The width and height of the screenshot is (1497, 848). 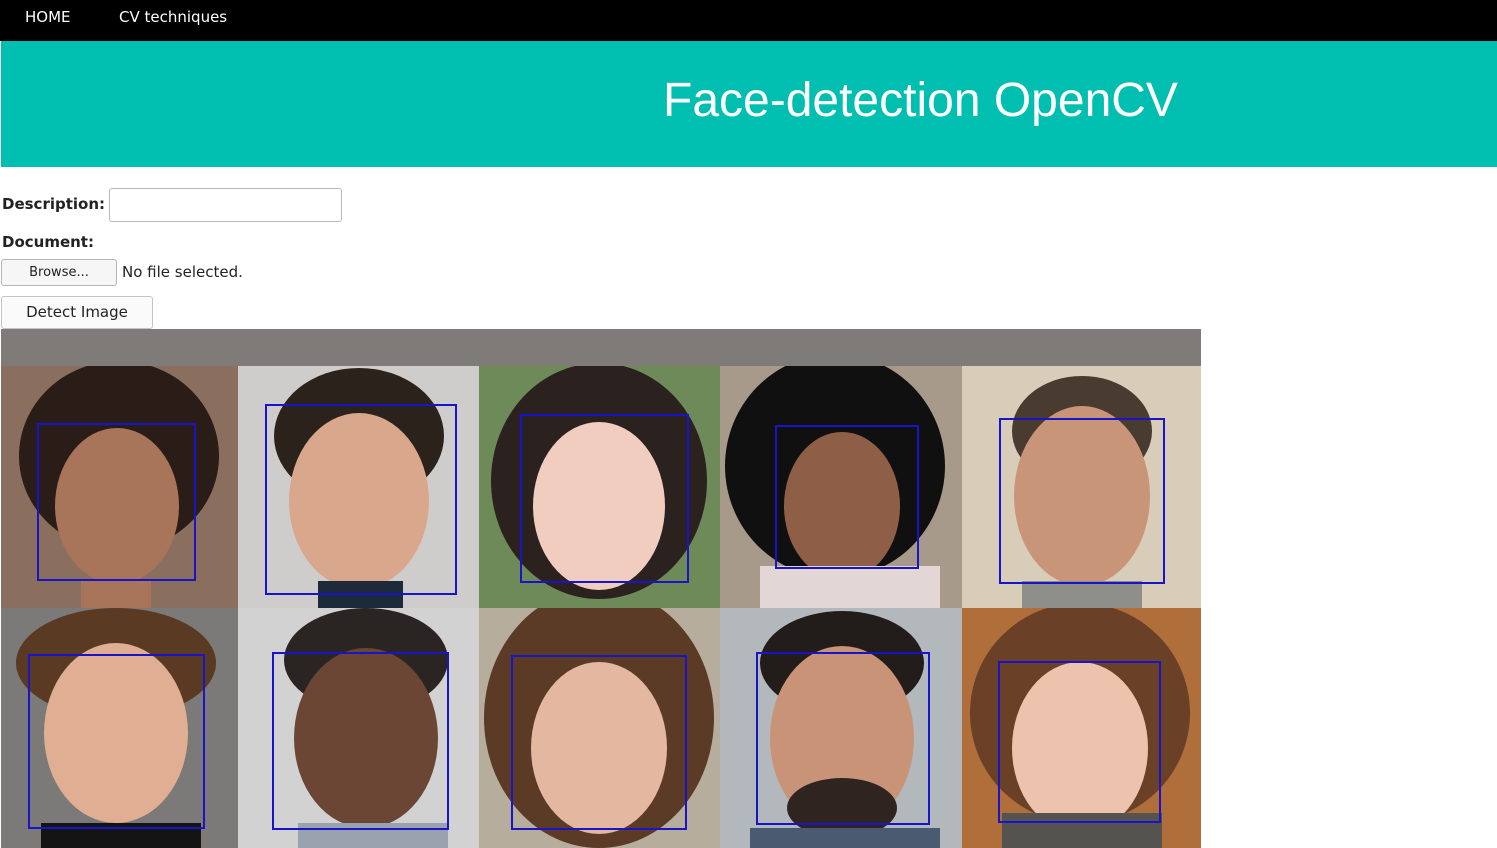 What do you see at coordinates (225, 205) in the screenshot?
I see `description-input` at bounding box center [225, 205].